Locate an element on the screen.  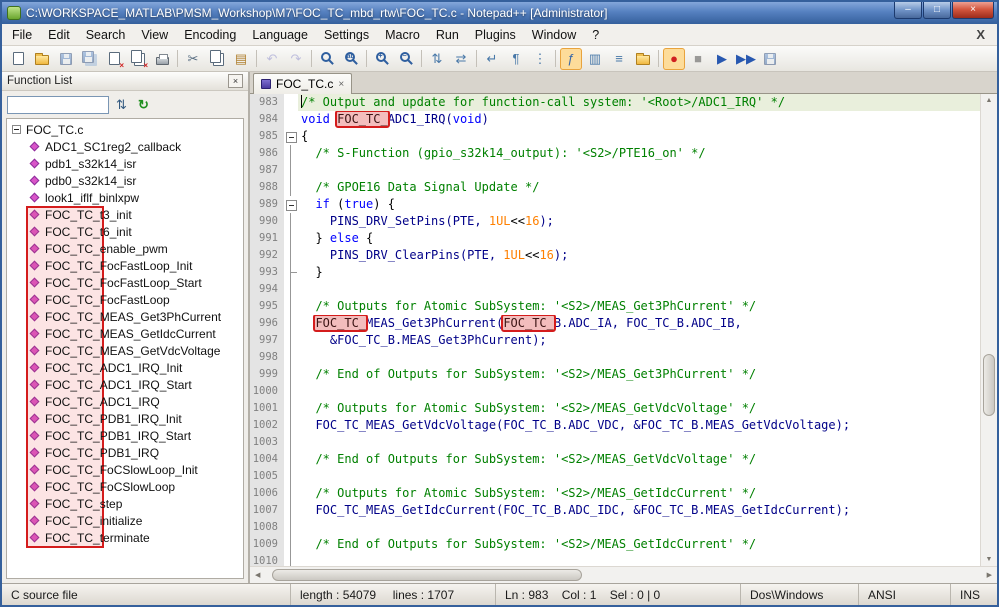
code-line: 998 is located at coordinates (615, 357).